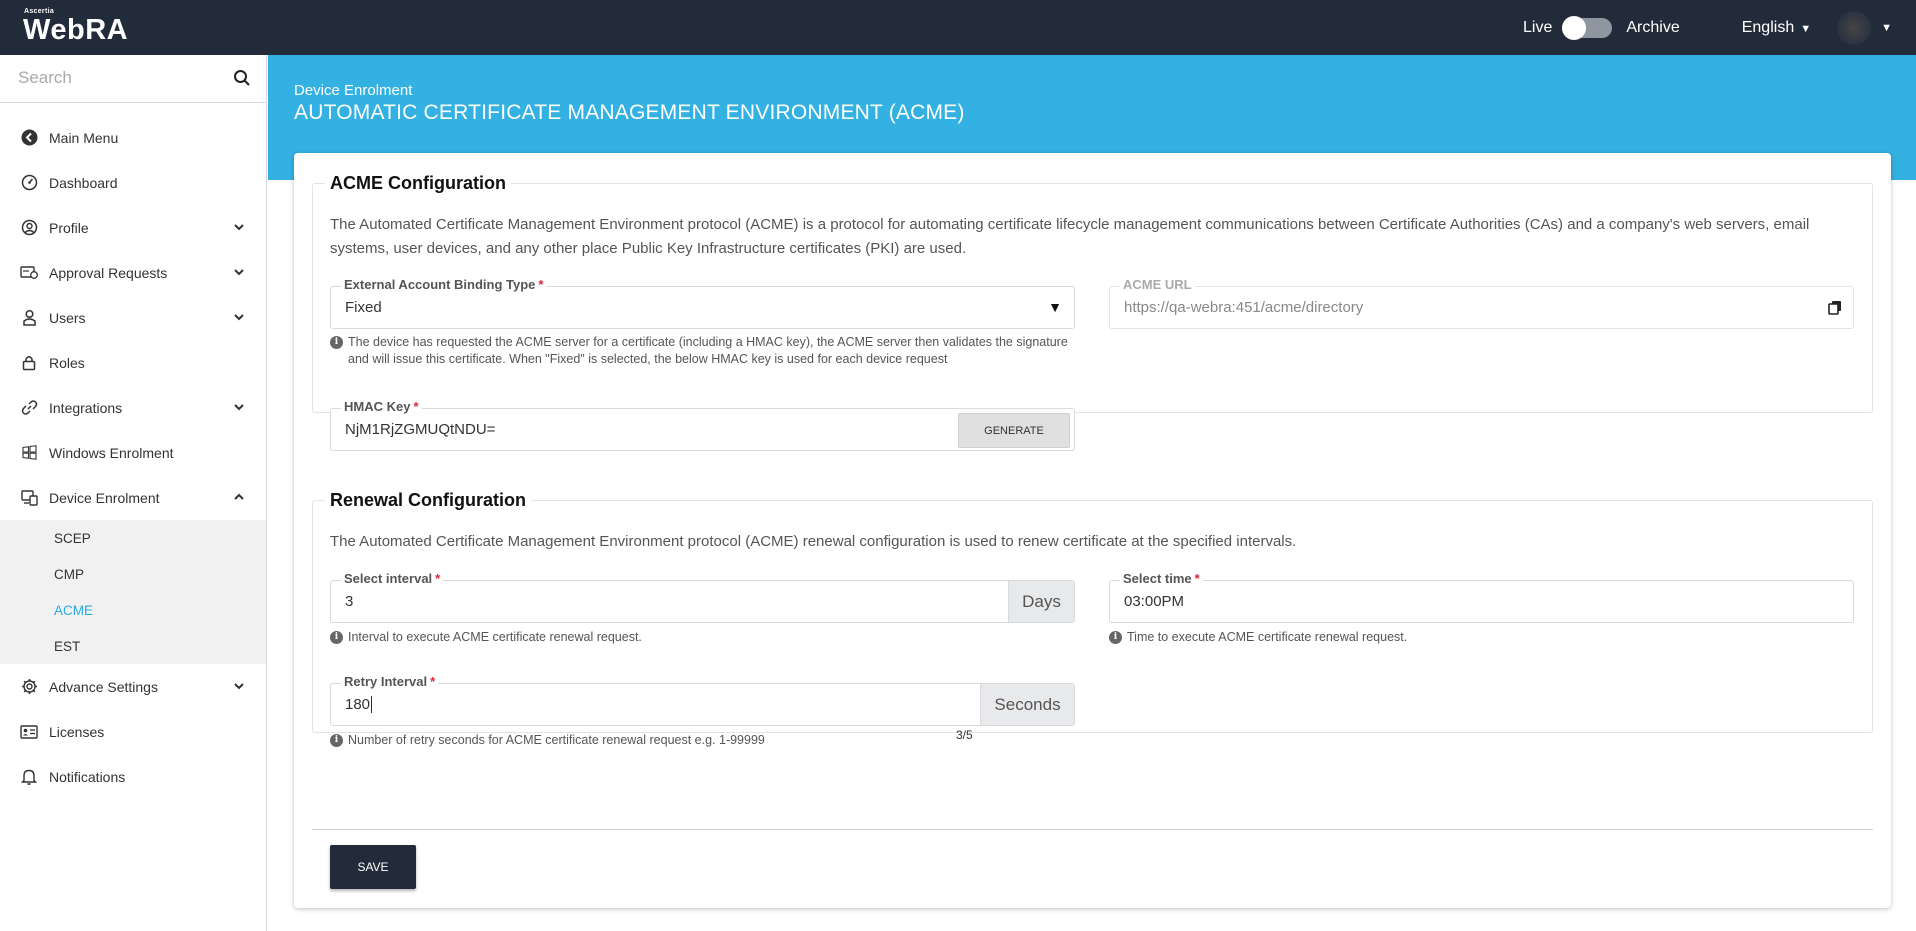 Image resolution: width=1916 pixels, height=931 pixels. Describe the element at coordinates (1574, 27) in the screenshot. I see `toggle-knob` at that location.